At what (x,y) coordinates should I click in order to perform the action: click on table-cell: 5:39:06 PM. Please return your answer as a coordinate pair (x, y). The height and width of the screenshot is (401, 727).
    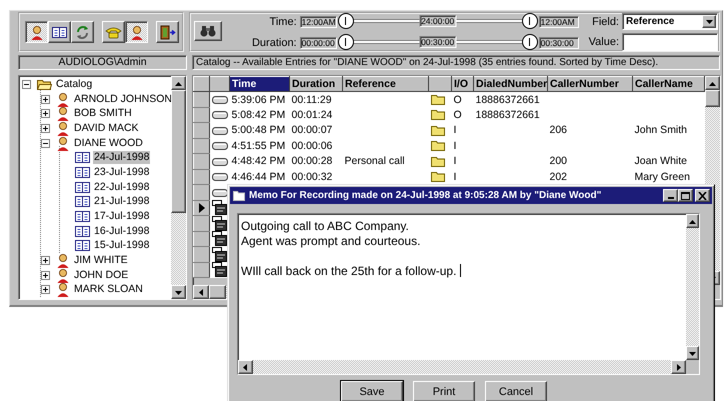
    Looking at the image, I should click on (260, 99).